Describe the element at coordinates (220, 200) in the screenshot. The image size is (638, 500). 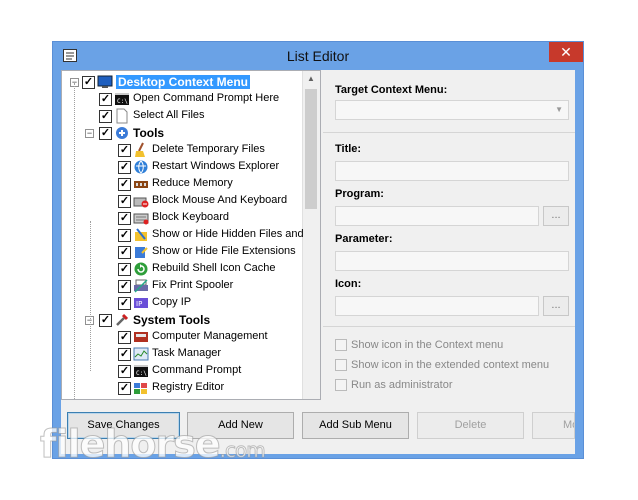
I see `tree-item-label: Block Mouse And Keyboard` at that location.